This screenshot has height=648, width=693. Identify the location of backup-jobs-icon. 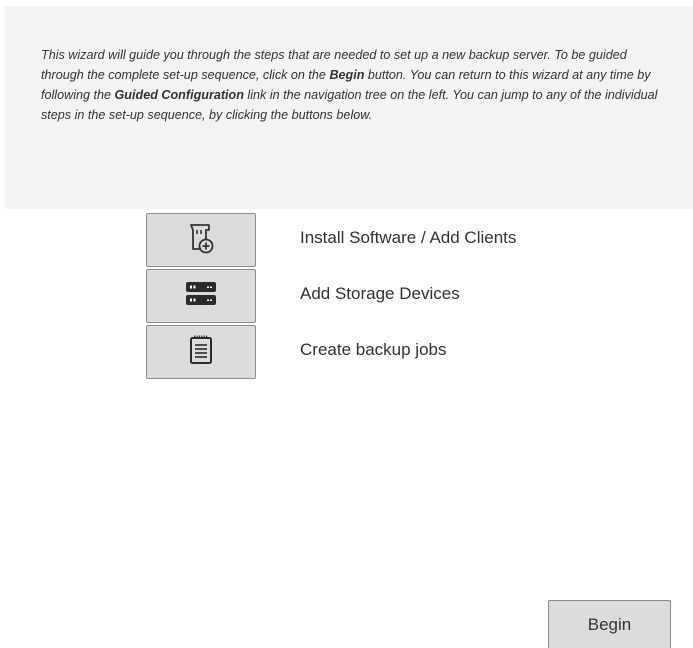
(201, 352).